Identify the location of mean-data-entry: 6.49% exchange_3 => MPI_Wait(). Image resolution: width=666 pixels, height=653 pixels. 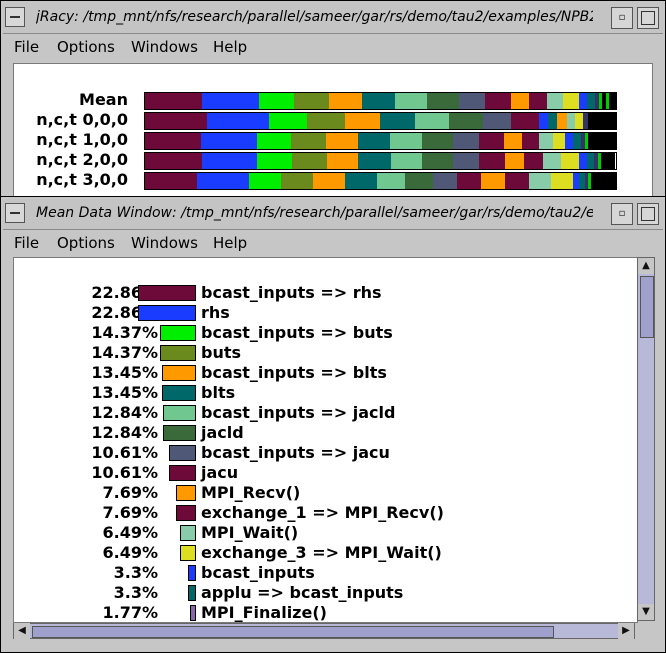
(314, 552).